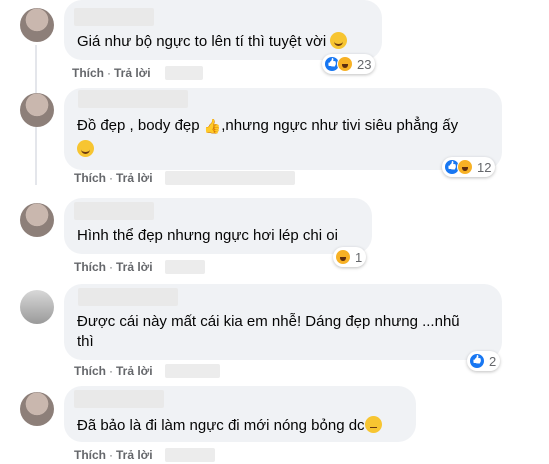  Describe the element at coordinates (223, 30) in the screenshot. I see `comment-bubble: Giá như bộ ngực to lên tí thì tuyệt vời` at that location.